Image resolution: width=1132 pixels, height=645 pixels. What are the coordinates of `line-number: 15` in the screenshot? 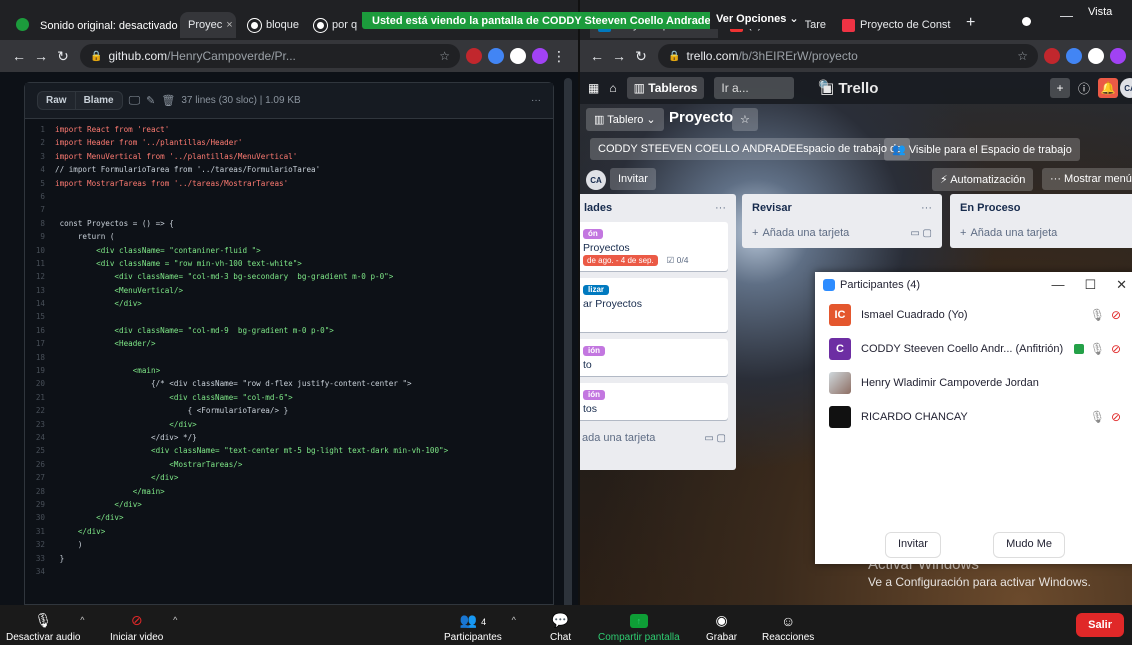 It's located at (40, 316).